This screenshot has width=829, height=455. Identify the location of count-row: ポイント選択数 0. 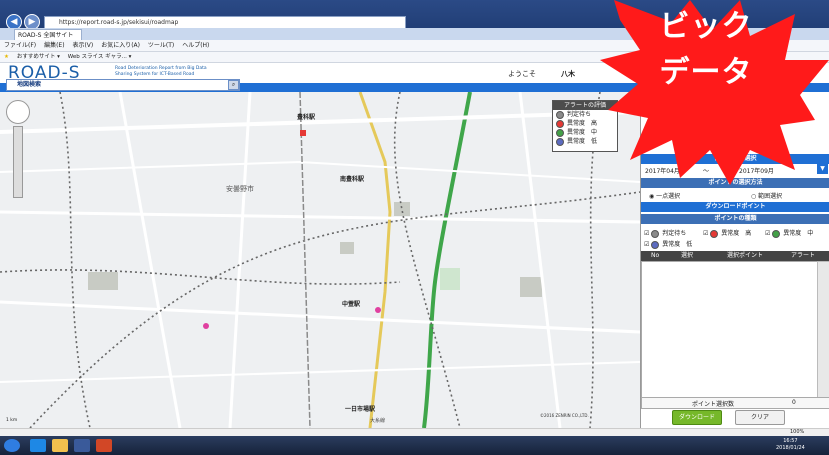
(735, 403).